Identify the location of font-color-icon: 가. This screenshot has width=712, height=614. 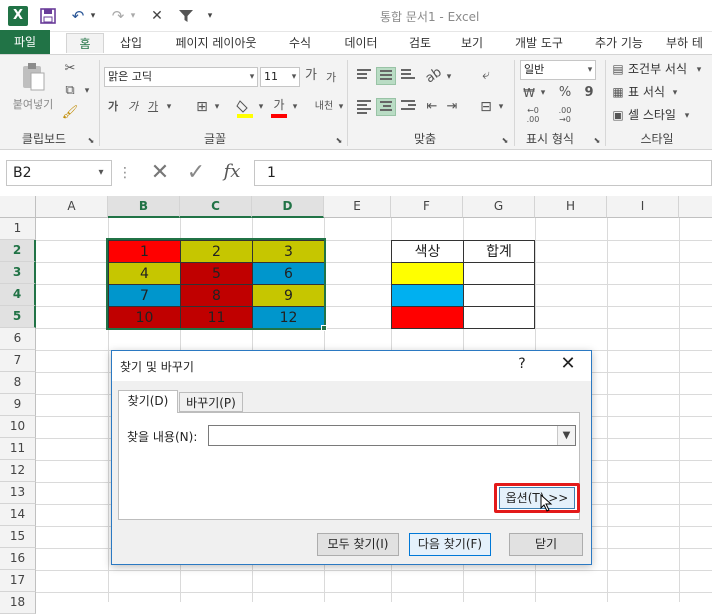
(279, 107).